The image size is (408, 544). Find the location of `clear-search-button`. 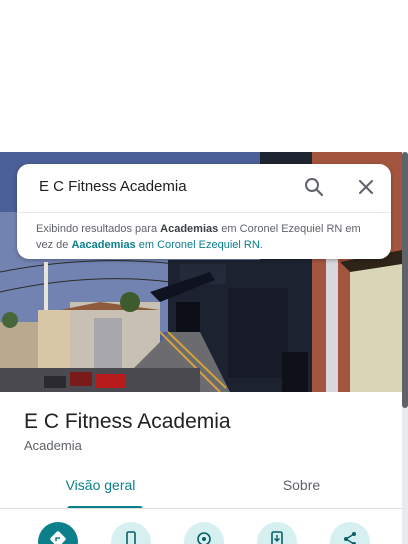

clear-search-button is located at coordinates (366, 187).